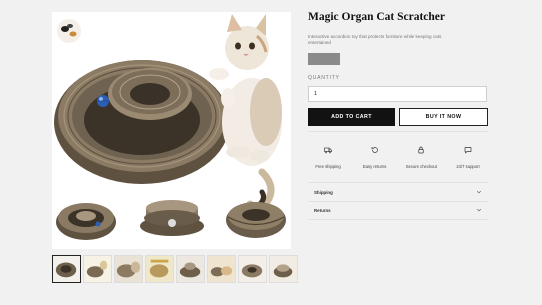 This screenshot has height=305, width=542. Describe the element at coordinates (323, 192) in the screenshot. I see `accordion-title: Shipping` at that location.